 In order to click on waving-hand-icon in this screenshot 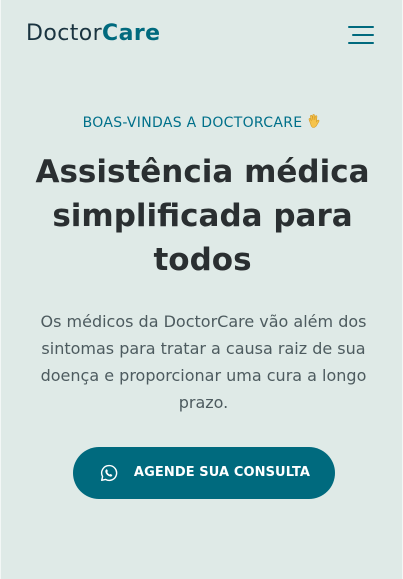, I will do `click(314, 121)`.